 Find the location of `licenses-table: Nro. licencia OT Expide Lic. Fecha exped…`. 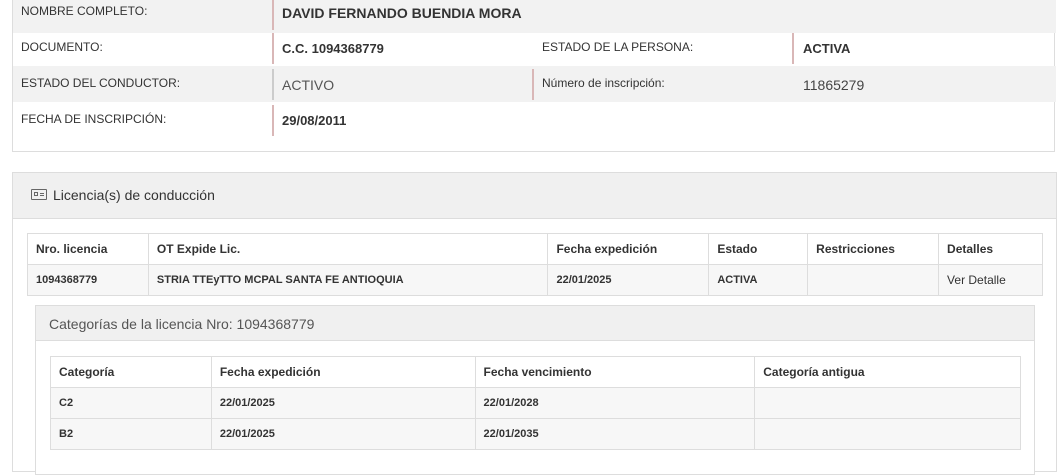

licenses-table: Nro. licencia OT Expide Lic. Fecha exped… is located at coordinates (535, 264).